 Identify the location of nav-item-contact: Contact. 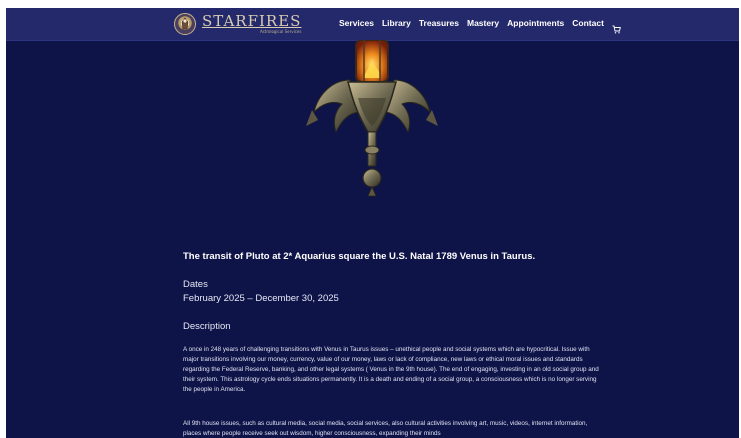
(588, 23).